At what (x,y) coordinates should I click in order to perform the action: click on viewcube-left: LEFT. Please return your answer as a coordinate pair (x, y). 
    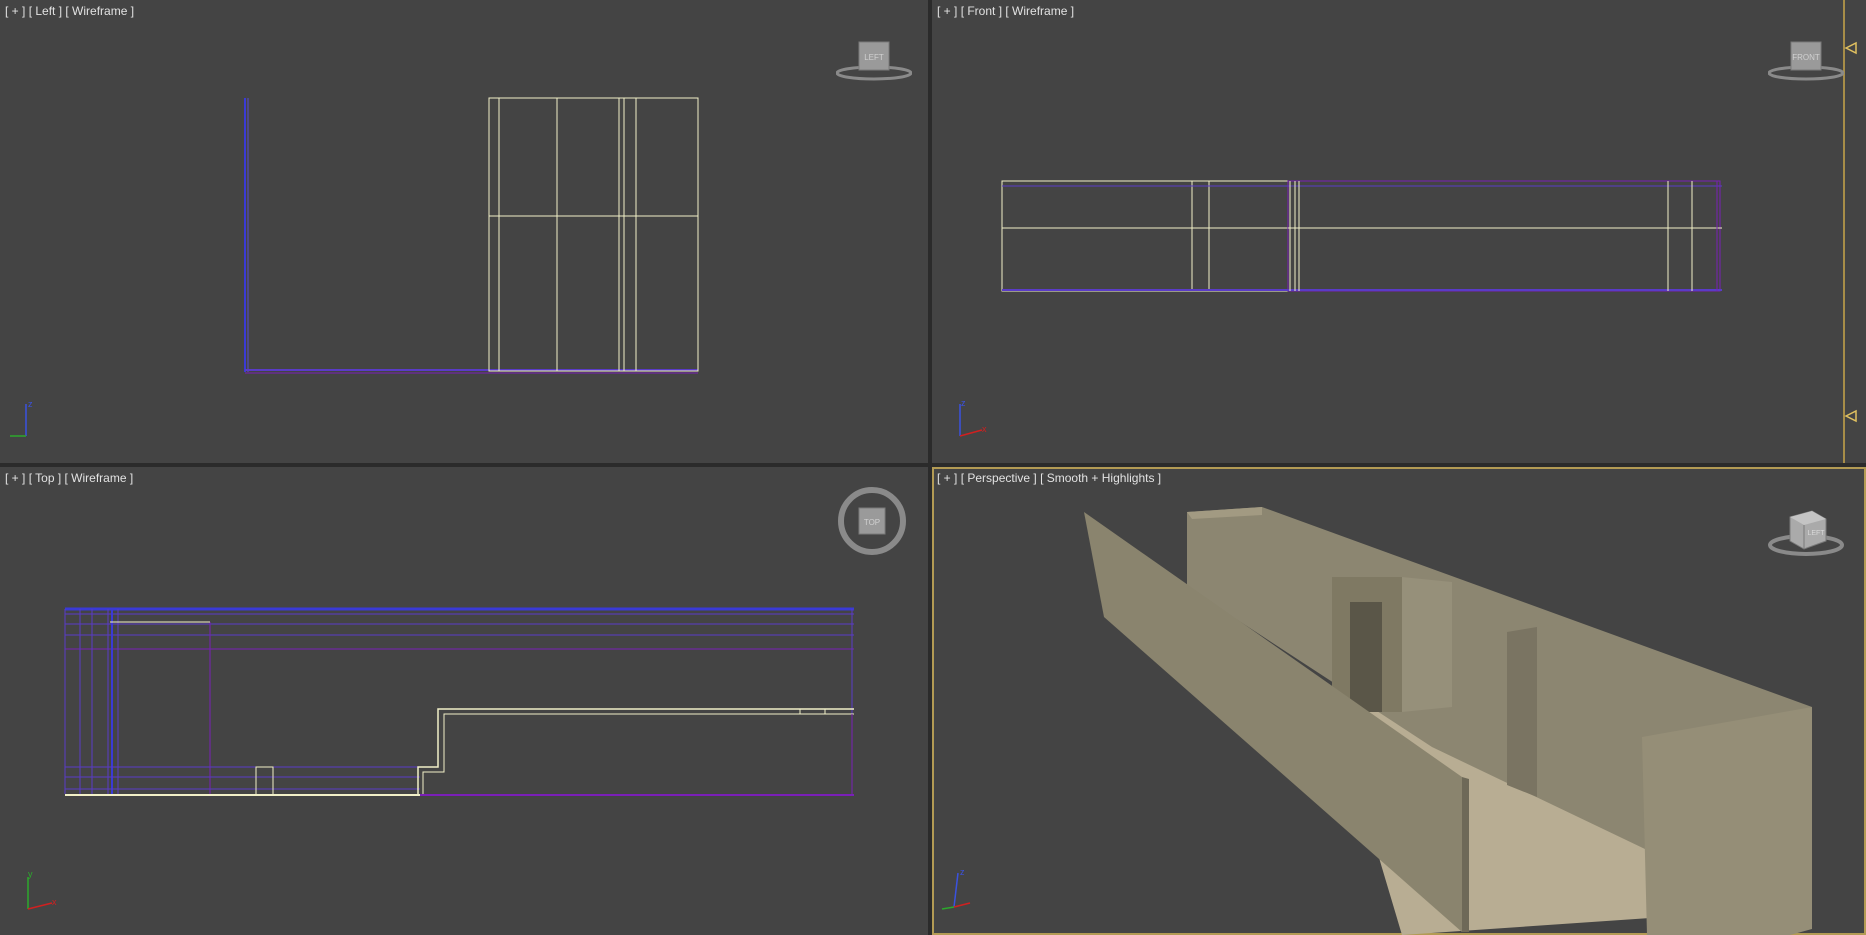
    Looking at the image, I should click on (874, 60).